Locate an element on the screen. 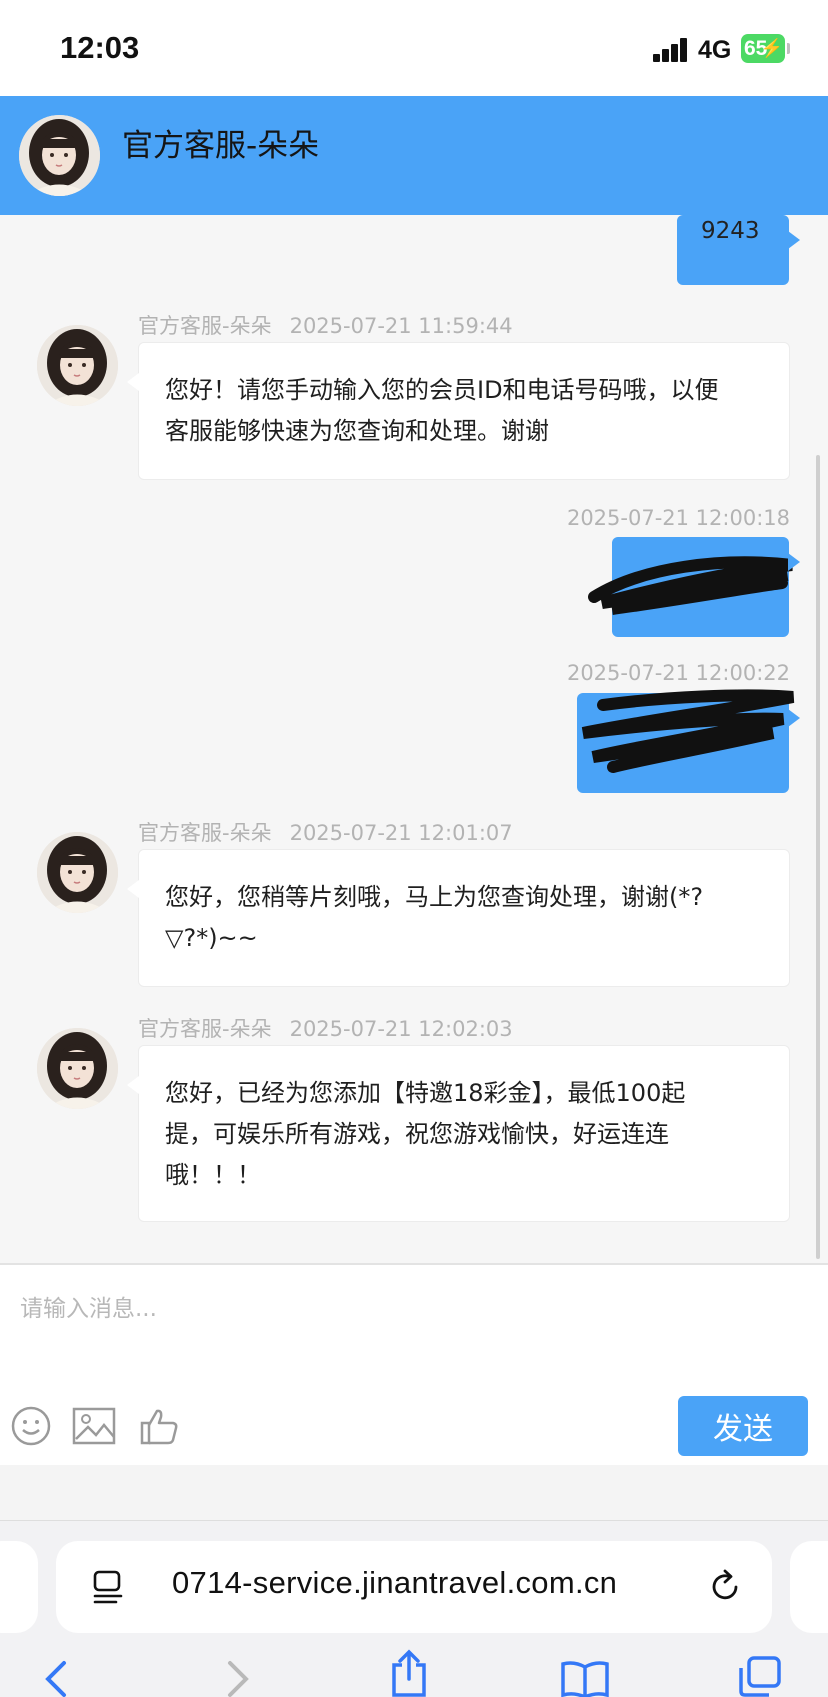 The height and width of the screenshot is (1697, 828). message-line: 提，可娱乐所有游戏，祝您游戏愉快，好运连连 is located at coordinates (417, 1134).